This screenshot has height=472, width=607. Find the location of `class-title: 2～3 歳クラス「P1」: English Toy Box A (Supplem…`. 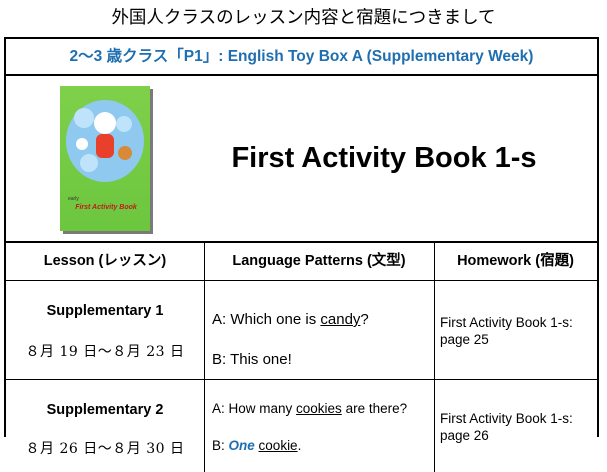

class-title: 2～3 歳クラス「P1」: English Toy Box A (Supplem… is located at coordinates (301, 56).